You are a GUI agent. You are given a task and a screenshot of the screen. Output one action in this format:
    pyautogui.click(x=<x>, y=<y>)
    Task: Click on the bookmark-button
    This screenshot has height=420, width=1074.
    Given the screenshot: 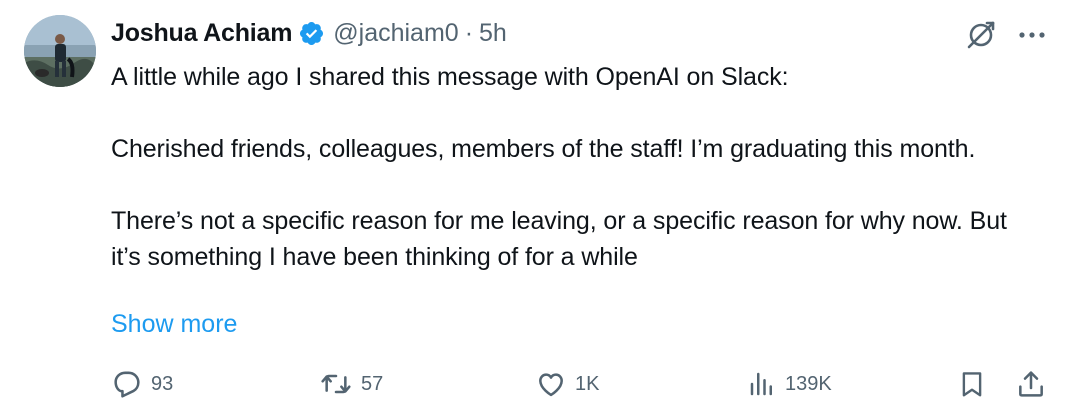 What is the action you would take?
    pyautogui.click(x=972, y=384)
    